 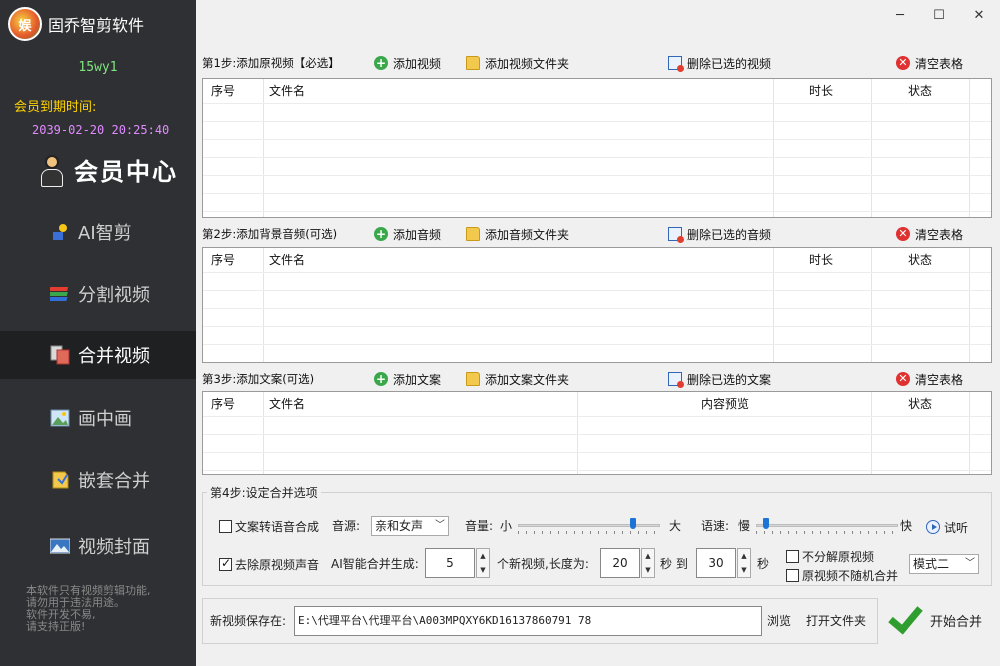 What do you see at coordinates (979, 16) in the screenshot?
I see `close-button: ✕` at bounding box center [979, 16].